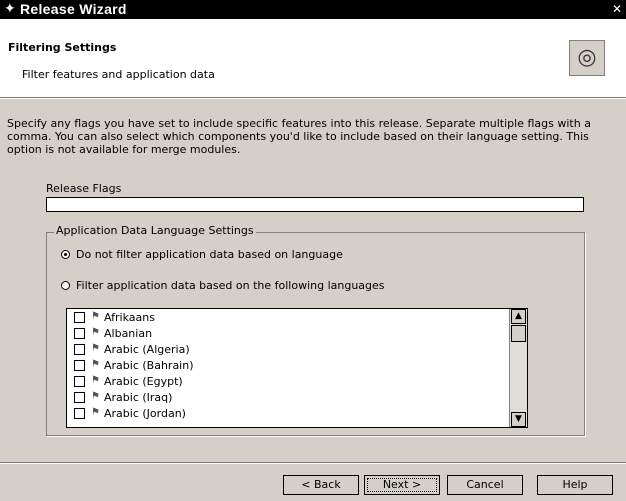 The width and height of the screenshot is (626, 501). I want to click on language-label: Arabic (Jordan), so click(145, 413).